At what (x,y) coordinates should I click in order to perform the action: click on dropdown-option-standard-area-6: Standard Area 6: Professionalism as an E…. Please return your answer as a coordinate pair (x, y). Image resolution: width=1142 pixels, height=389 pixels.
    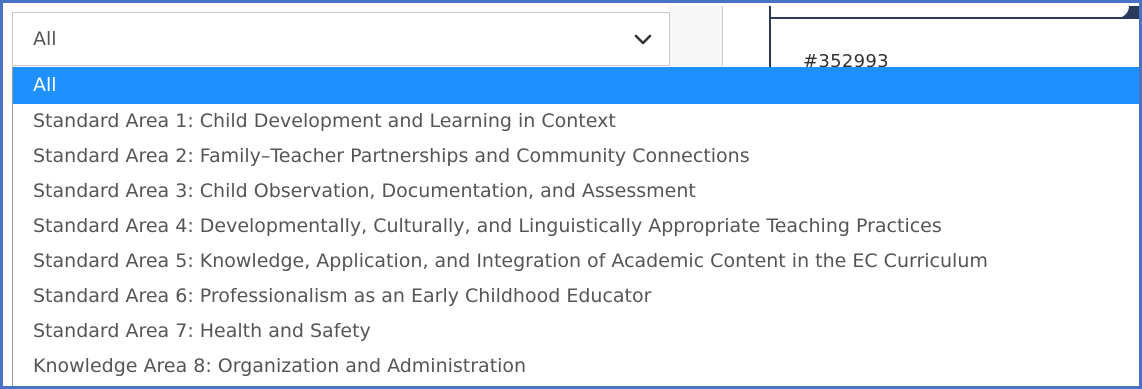
    Looking at the image, I should click on (576, 296).